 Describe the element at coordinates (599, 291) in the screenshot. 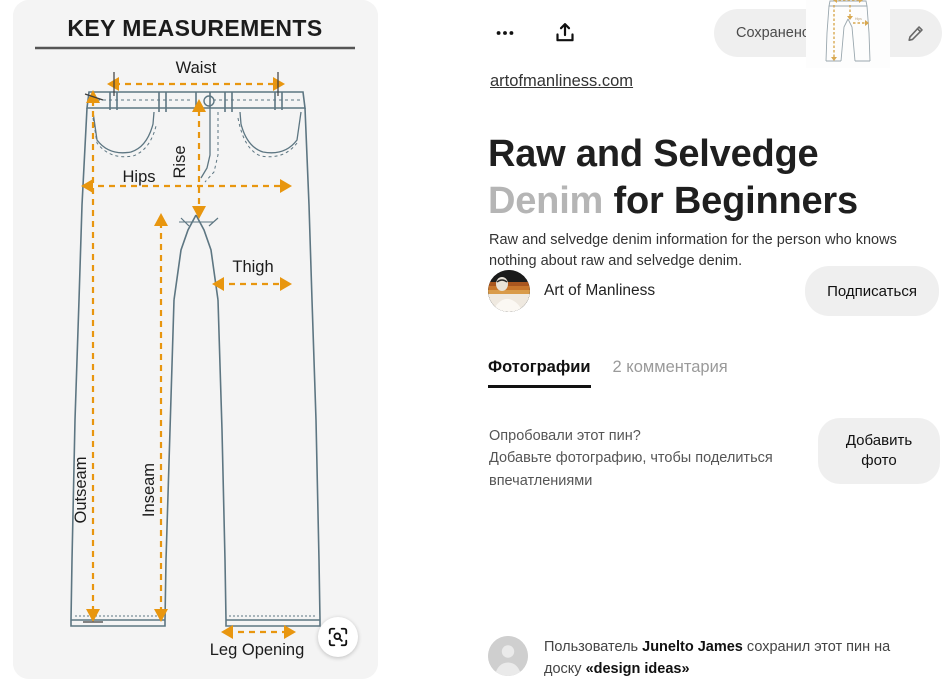

I see `creator-name: Art of Manliness` at that location.